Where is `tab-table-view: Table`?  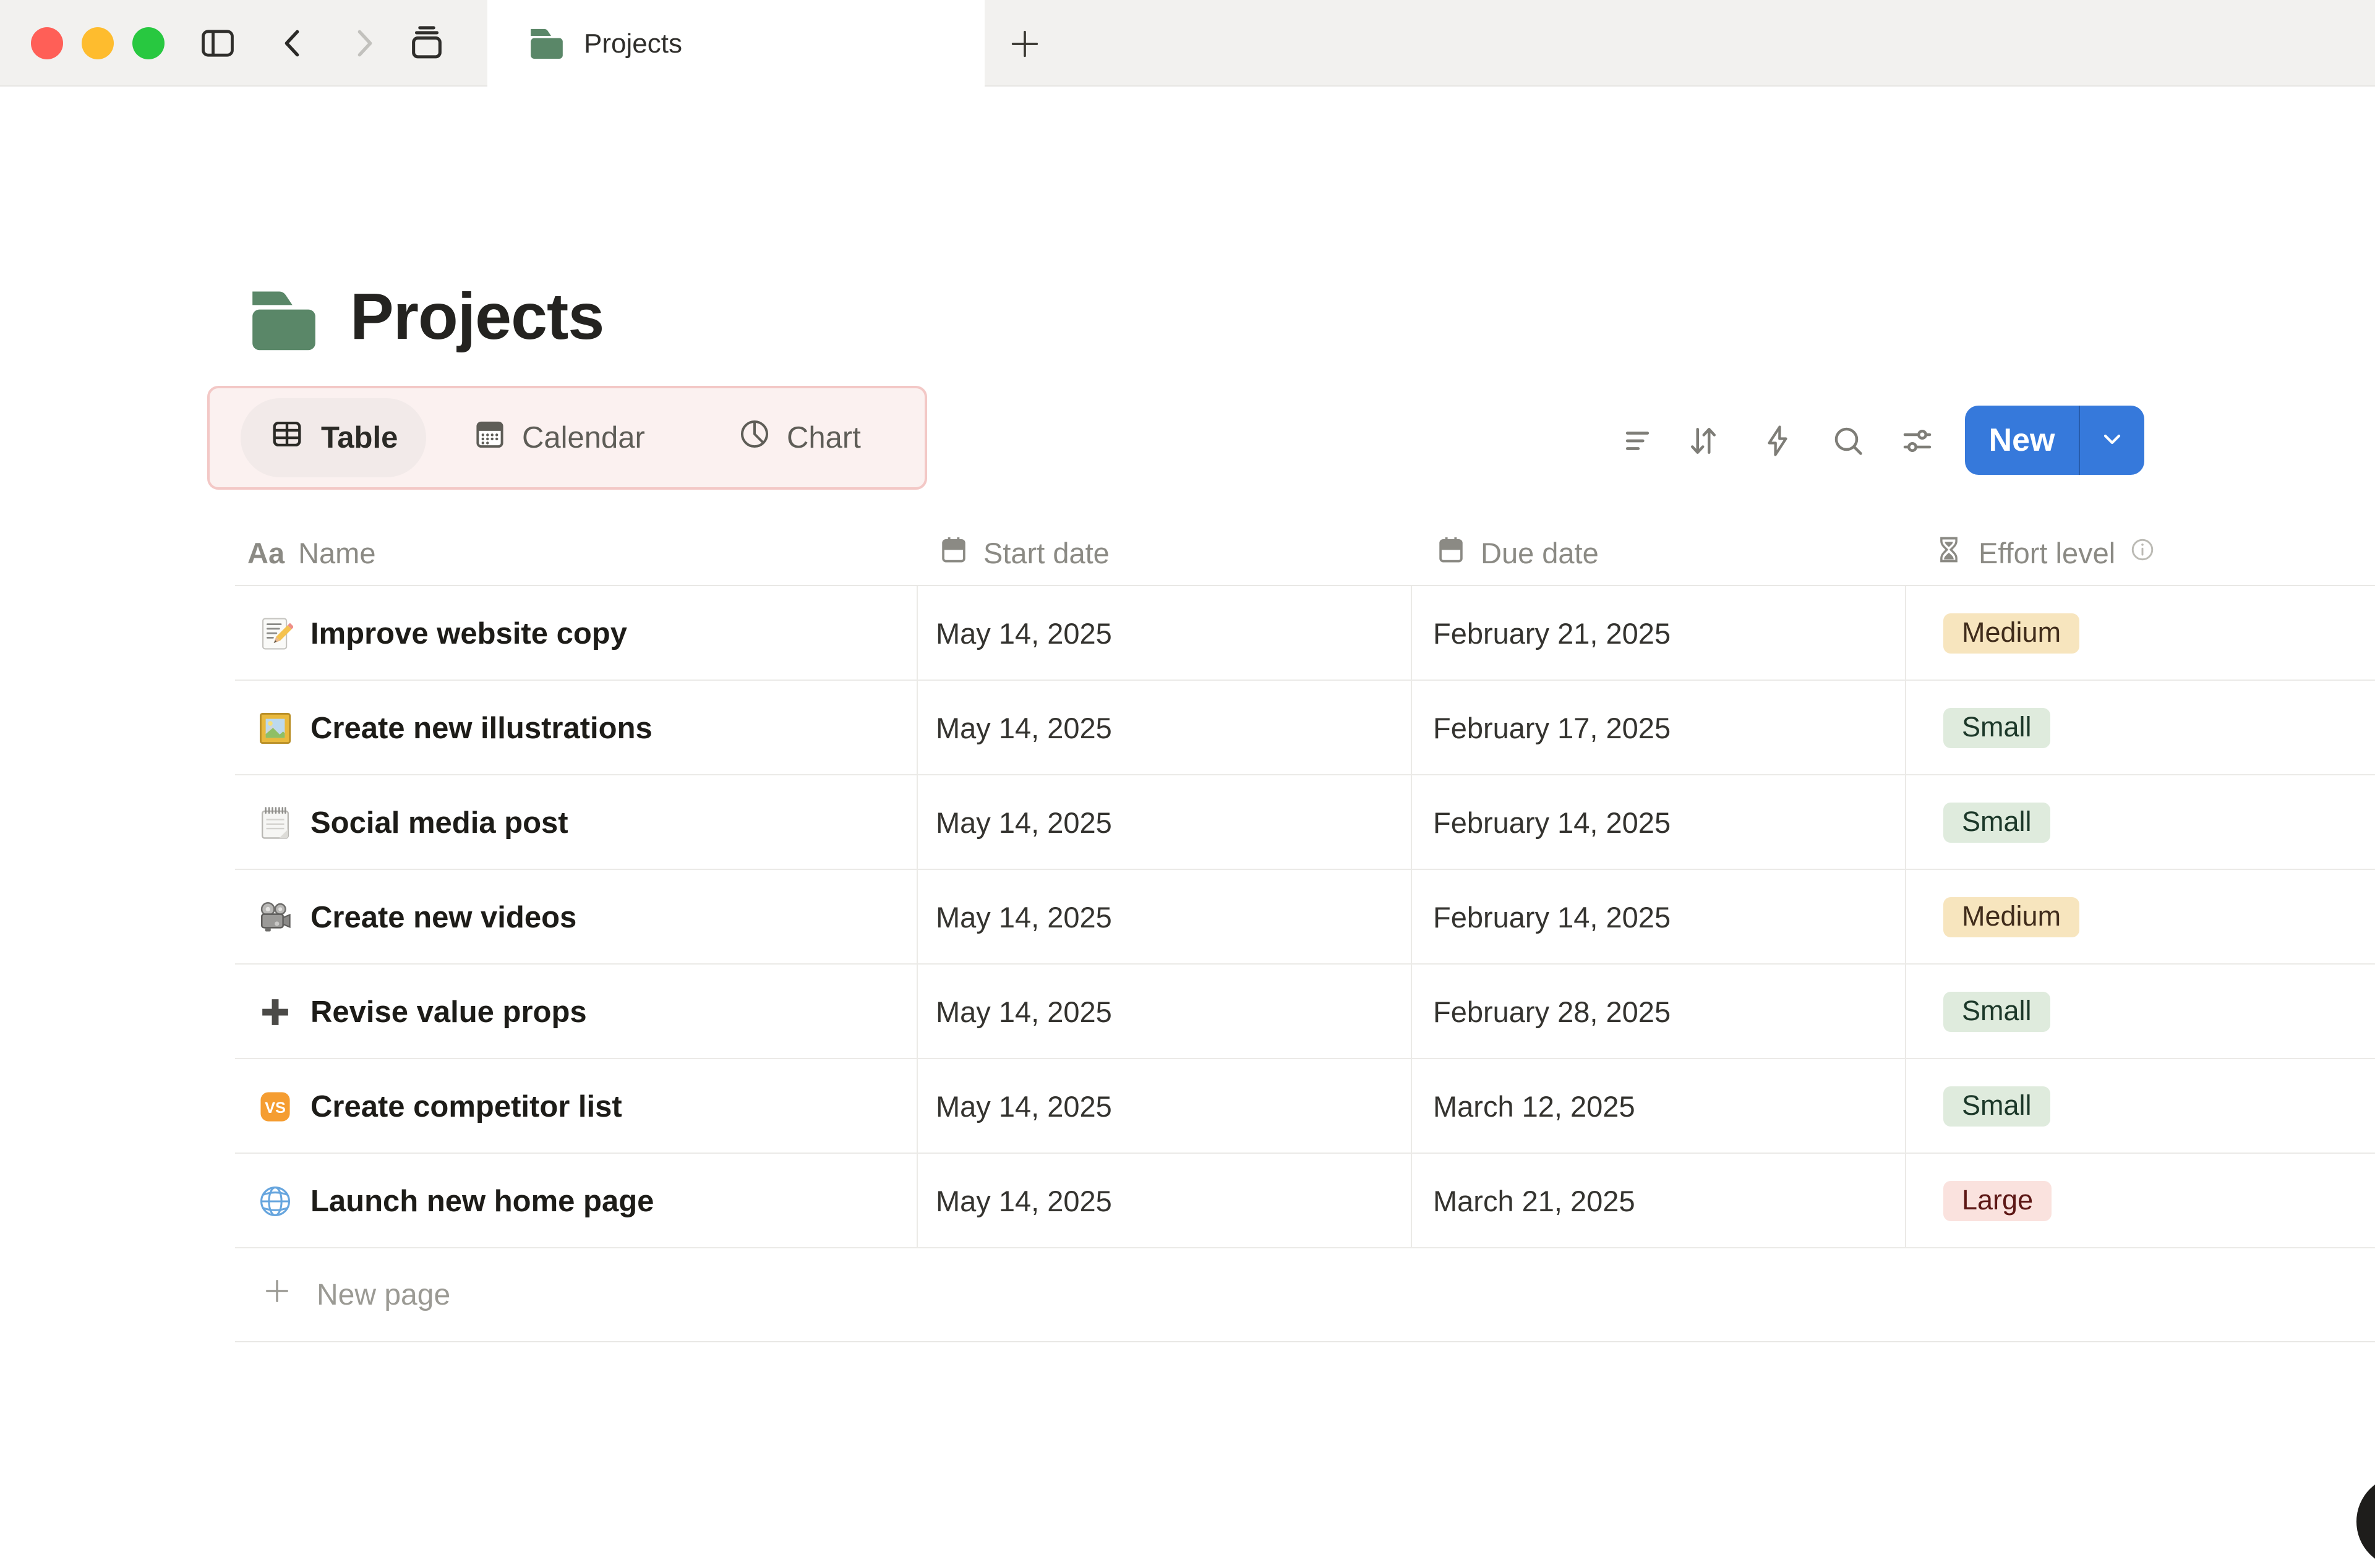 tab-table-view: Table is located at coordinates (334, 437).